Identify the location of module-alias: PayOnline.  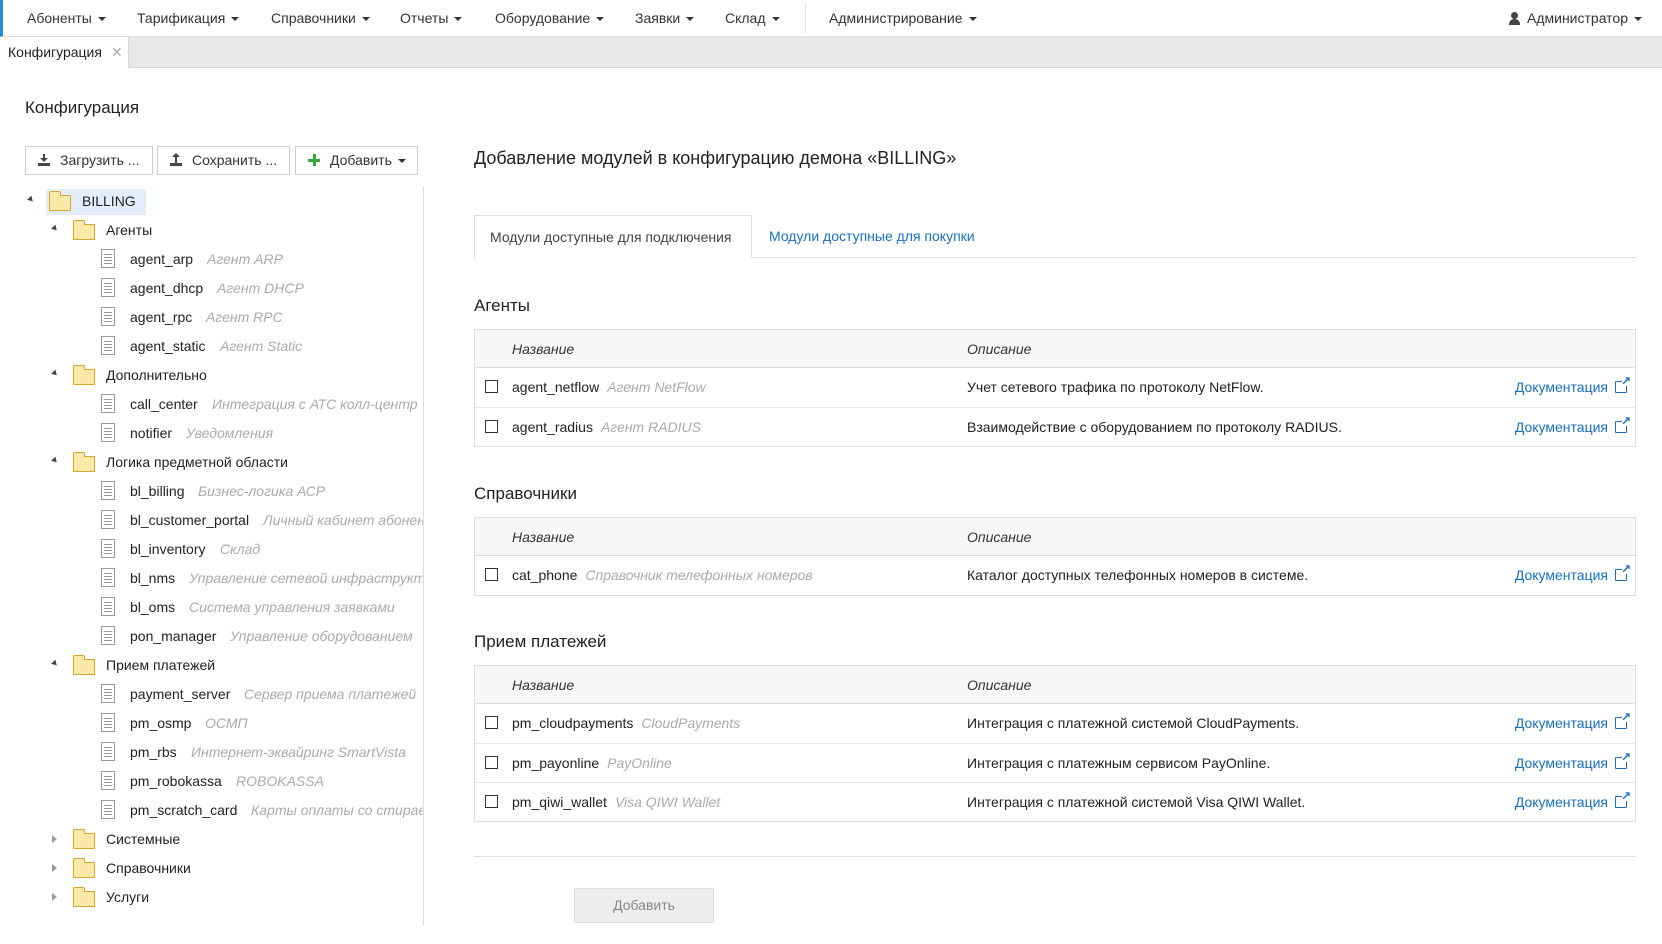
(639, 763).